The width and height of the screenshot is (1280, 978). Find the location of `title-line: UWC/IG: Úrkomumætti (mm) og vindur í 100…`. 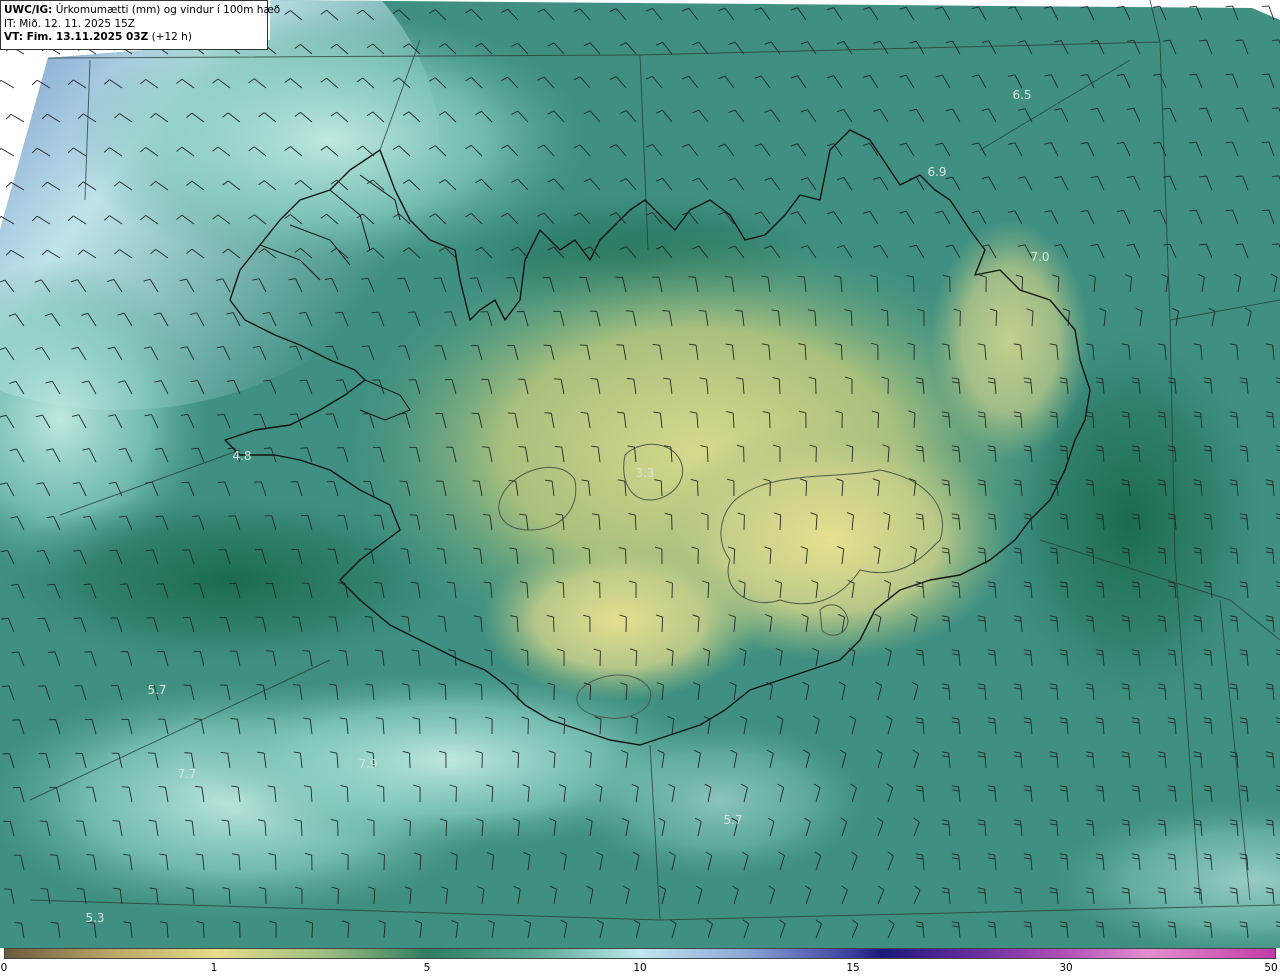

title-line: UWC/IG: Úrkomumætti (mm) og vindur í 100… is located at coordinates (142, 11).